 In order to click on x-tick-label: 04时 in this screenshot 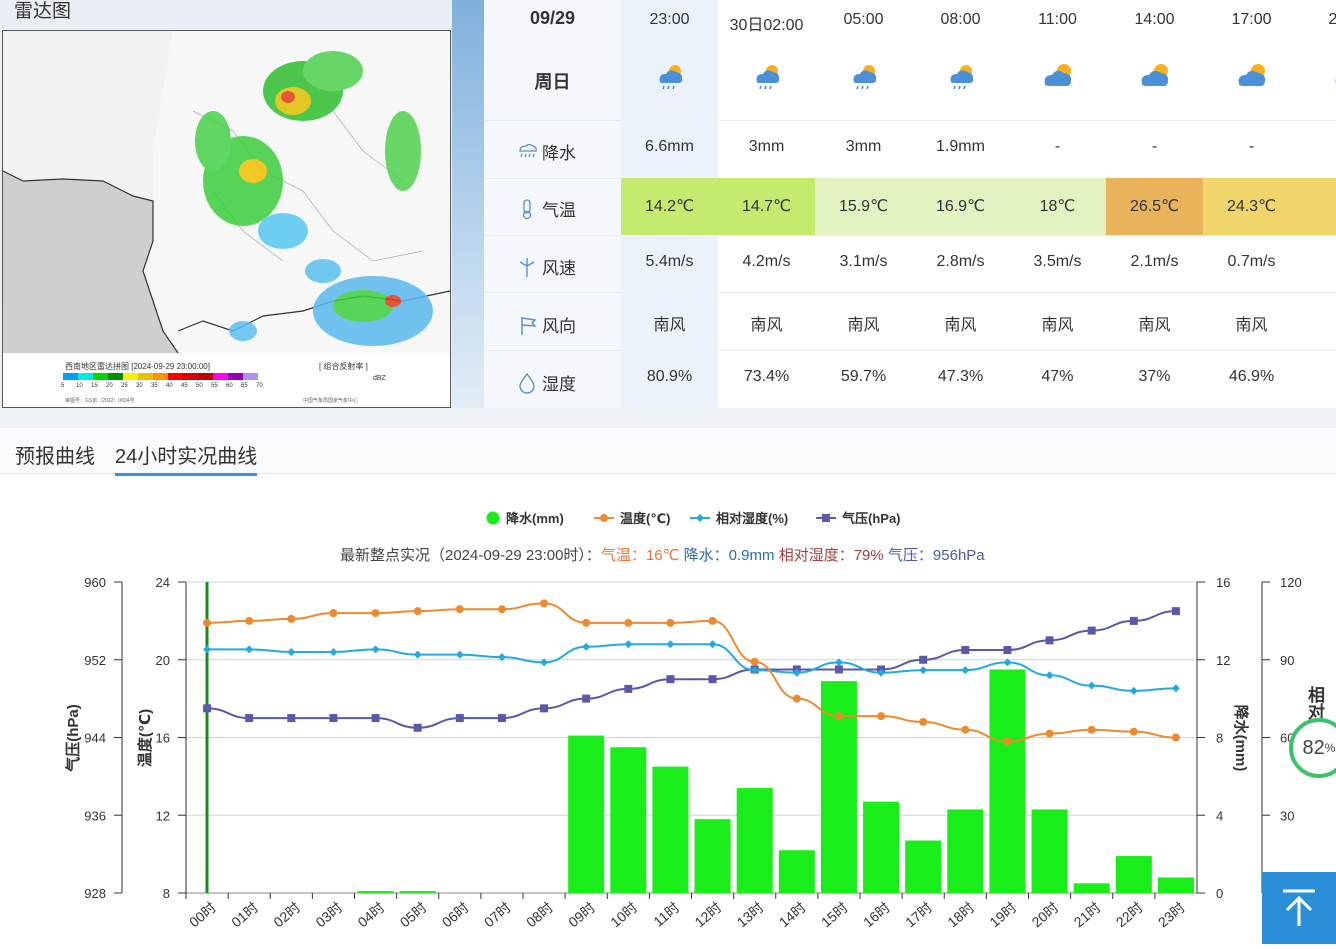, I will do `click(371, 914)`.